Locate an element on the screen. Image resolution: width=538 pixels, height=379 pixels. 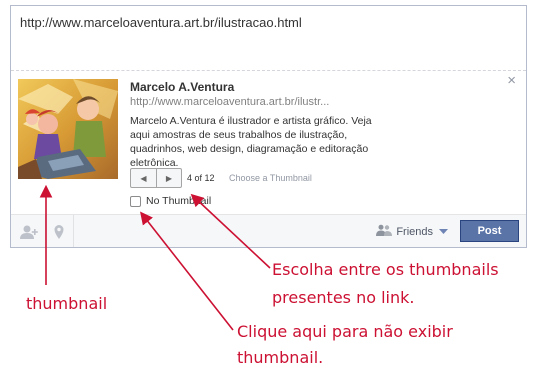
audience-label: Friends is located at coordinates (414, 231).